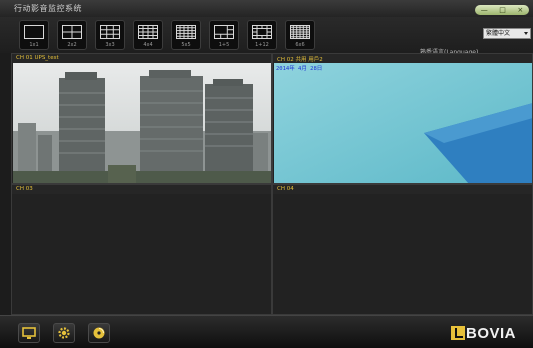 The width and height of the screenshot is (533, 348). I want to click on layout-5x5-button: 5x5, so click(186, 35).